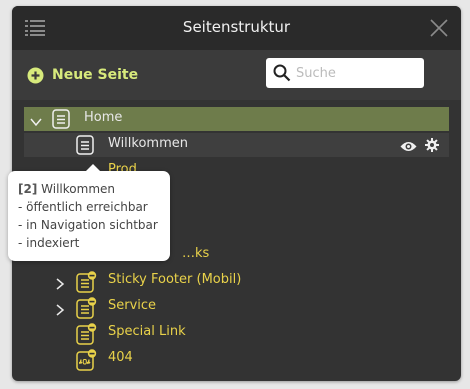 Image resolution: width=470 pixels, height=389 pixels. I want to click on toolbar: Neue Seite, so click(236, 75).